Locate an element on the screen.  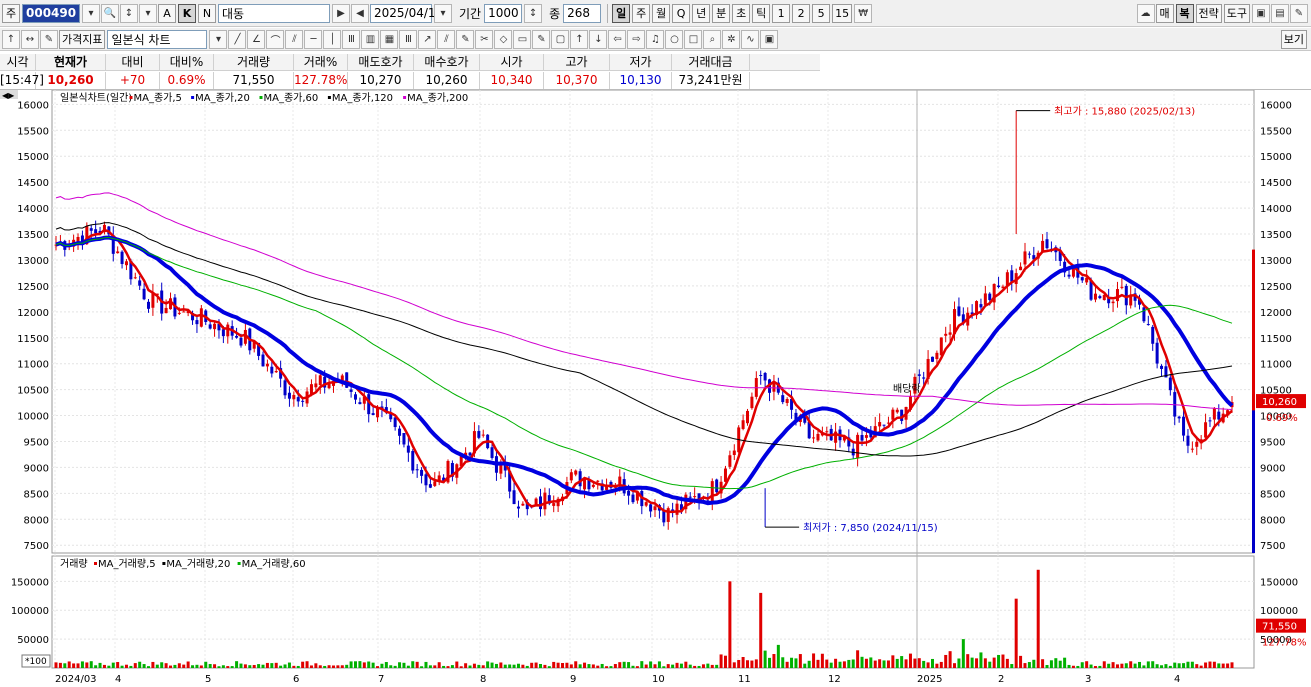
market-tab: 주 is located at coordinates (11, 13).